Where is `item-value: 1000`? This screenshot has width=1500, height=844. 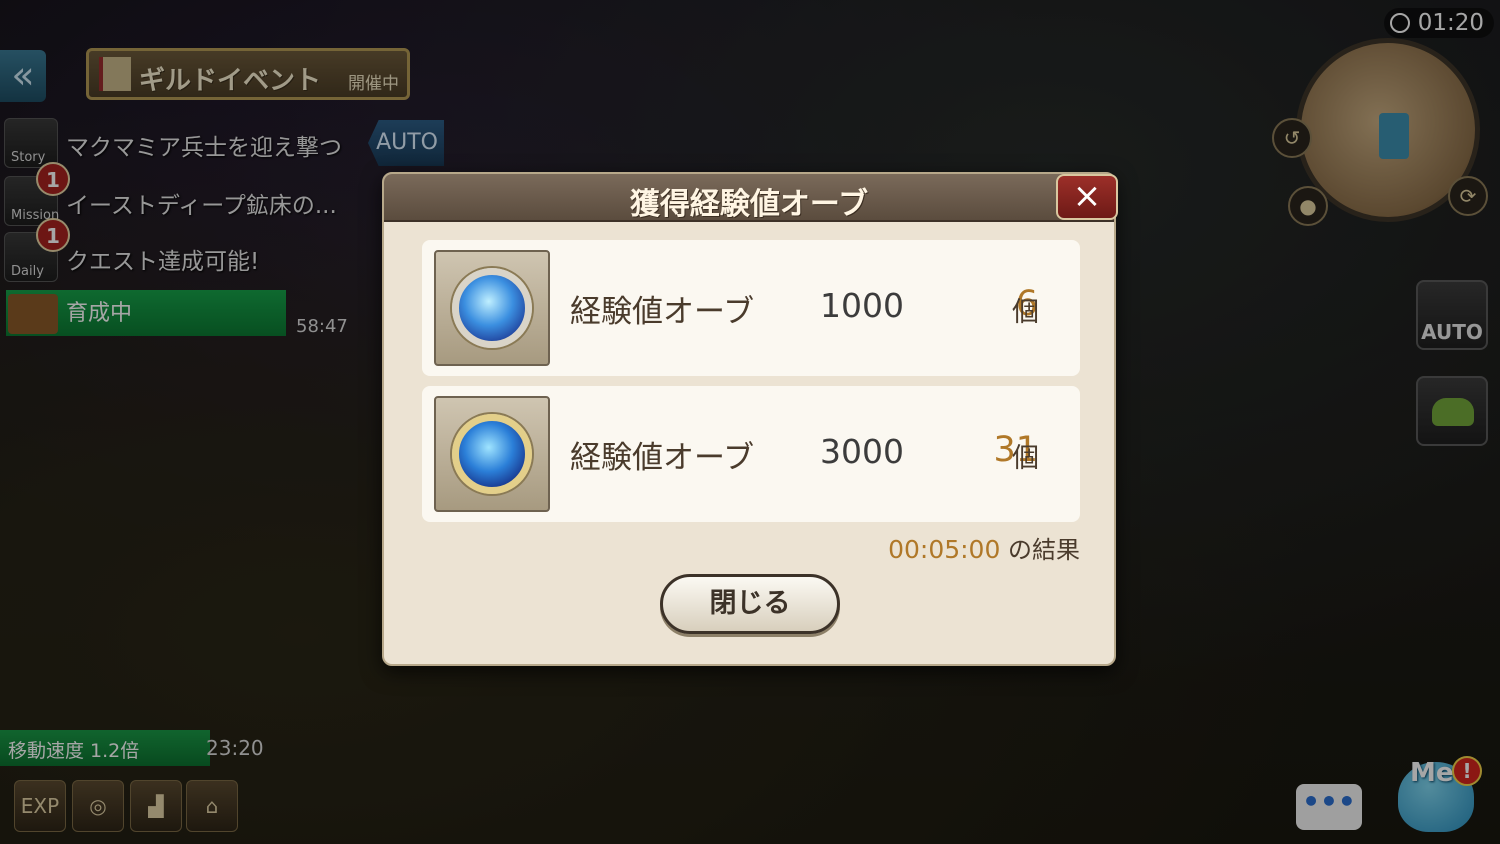 item-value: 1000 is located at coordinates (862, 305).